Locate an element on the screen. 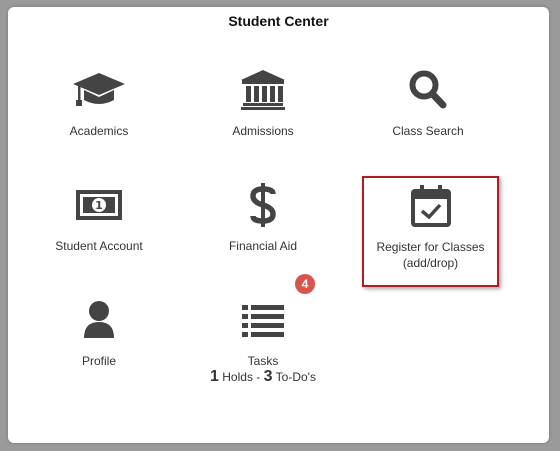 The height and width of the screenshot is (451, 560). user-icon is located at coordinates (99, 320).